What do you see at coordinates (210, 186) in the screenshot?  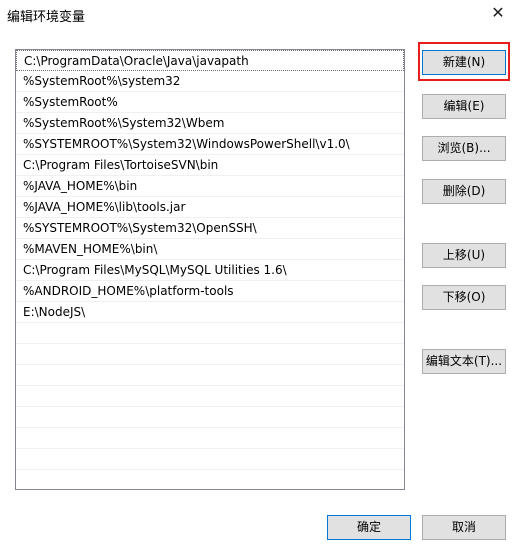 I see `list-item: %JAVA_HOME%\bin` at bounding box center [210, 186].